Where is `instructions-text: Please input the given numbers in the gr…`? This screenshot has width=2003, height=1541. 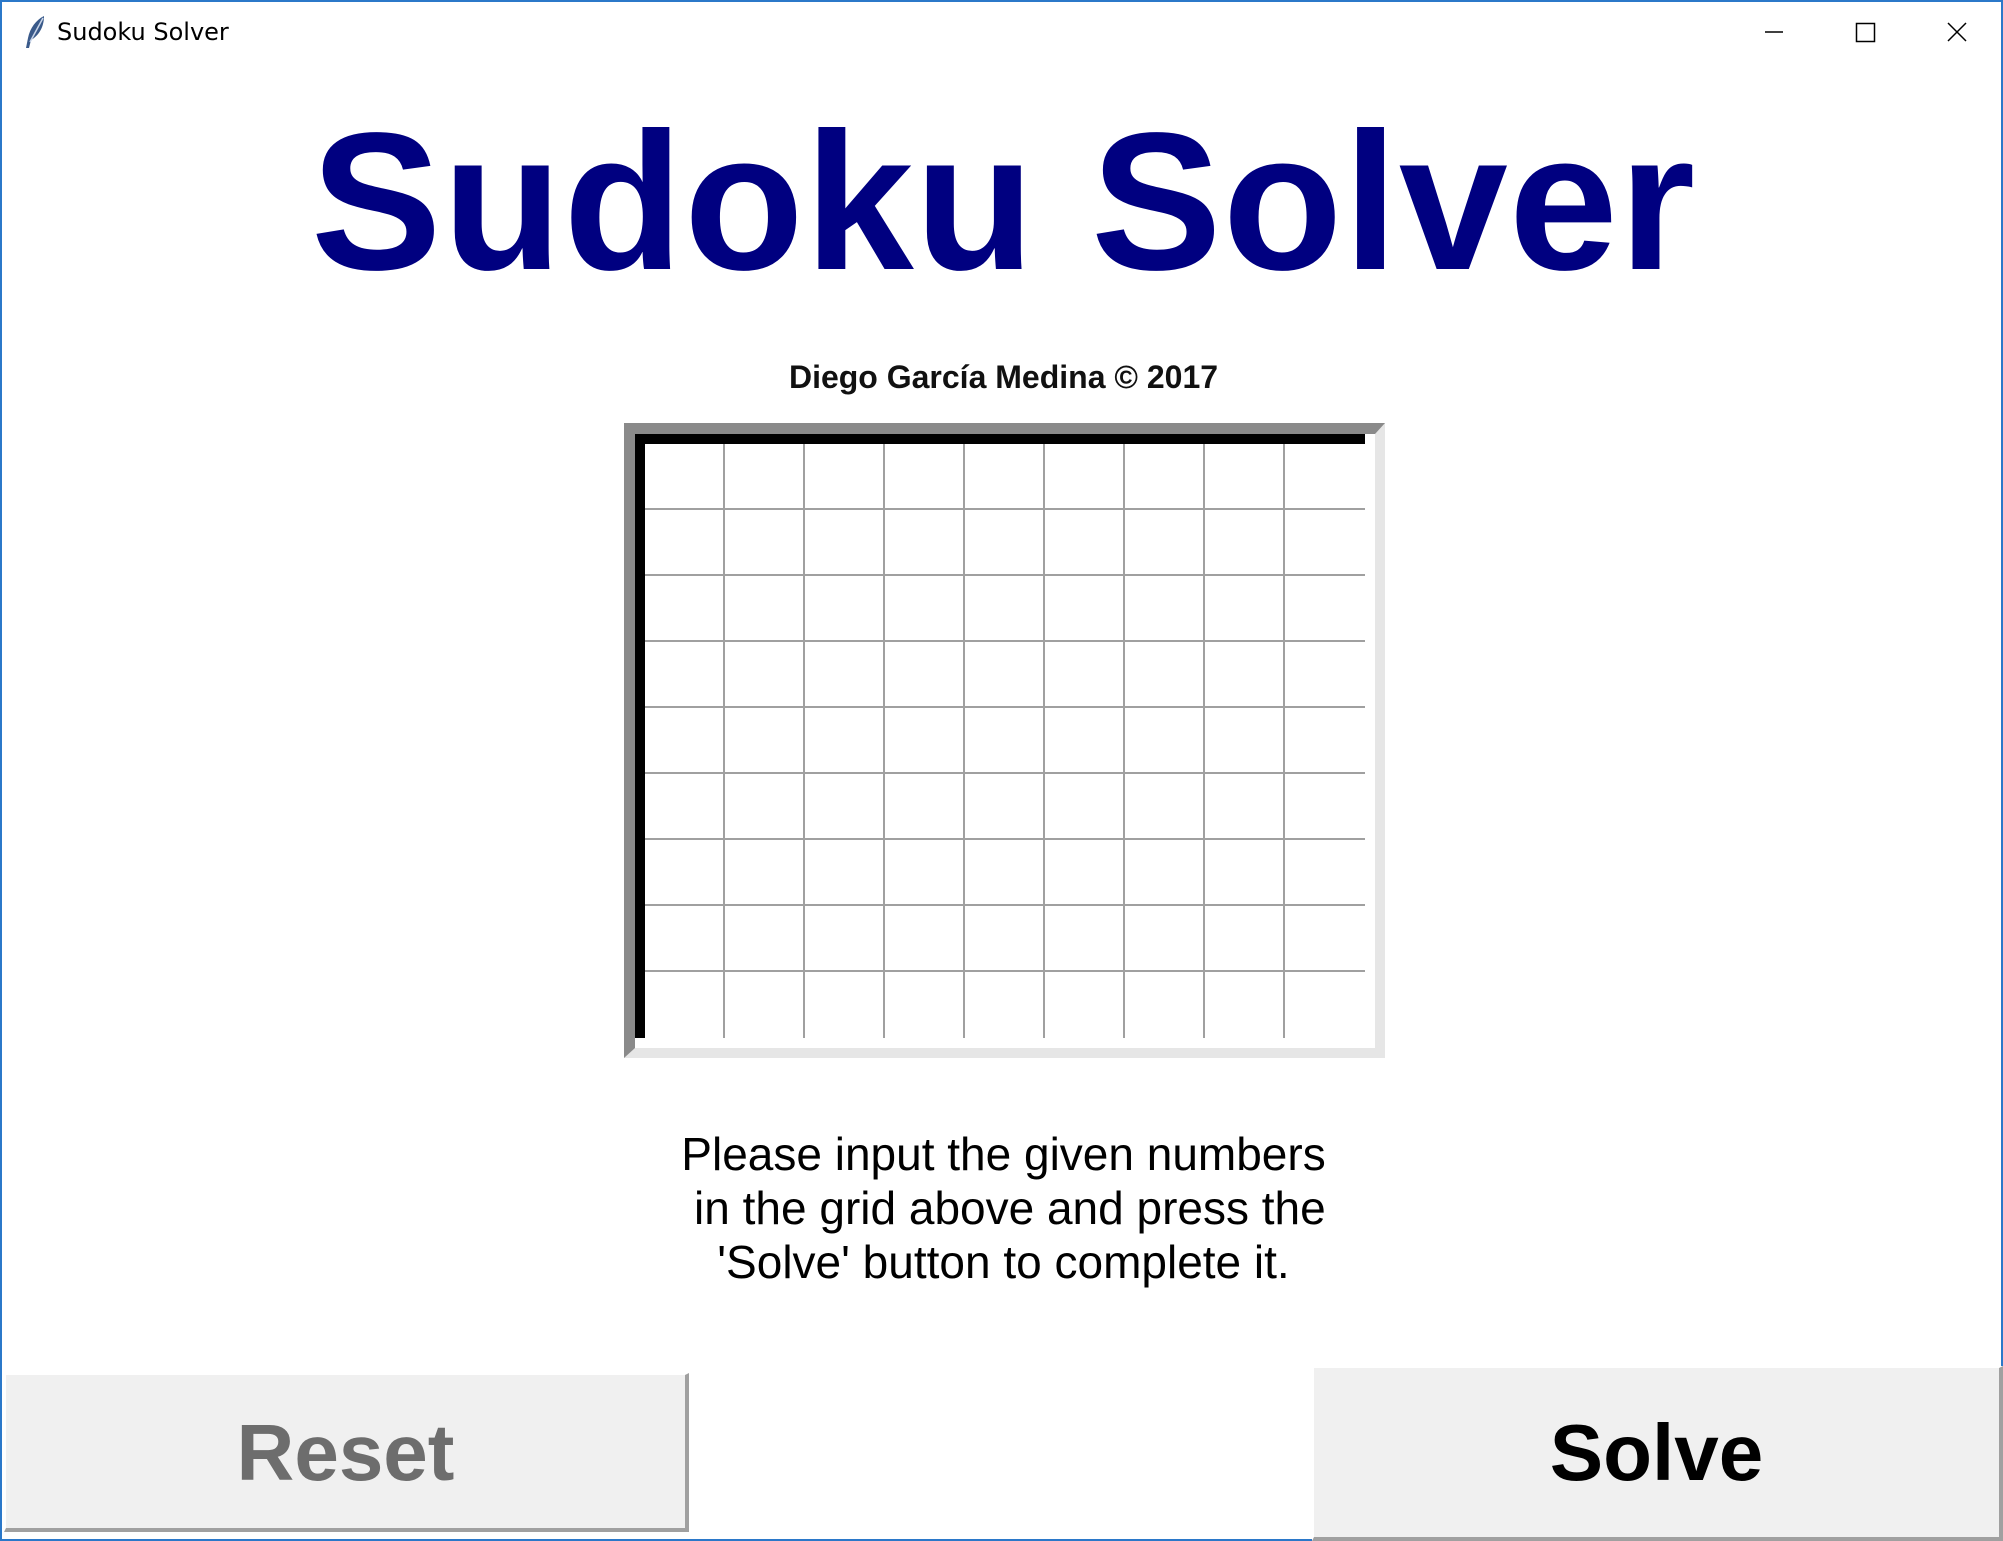 instructions-text: Please input the given numbers in the gr… is located at coordinates (1002, 1208).